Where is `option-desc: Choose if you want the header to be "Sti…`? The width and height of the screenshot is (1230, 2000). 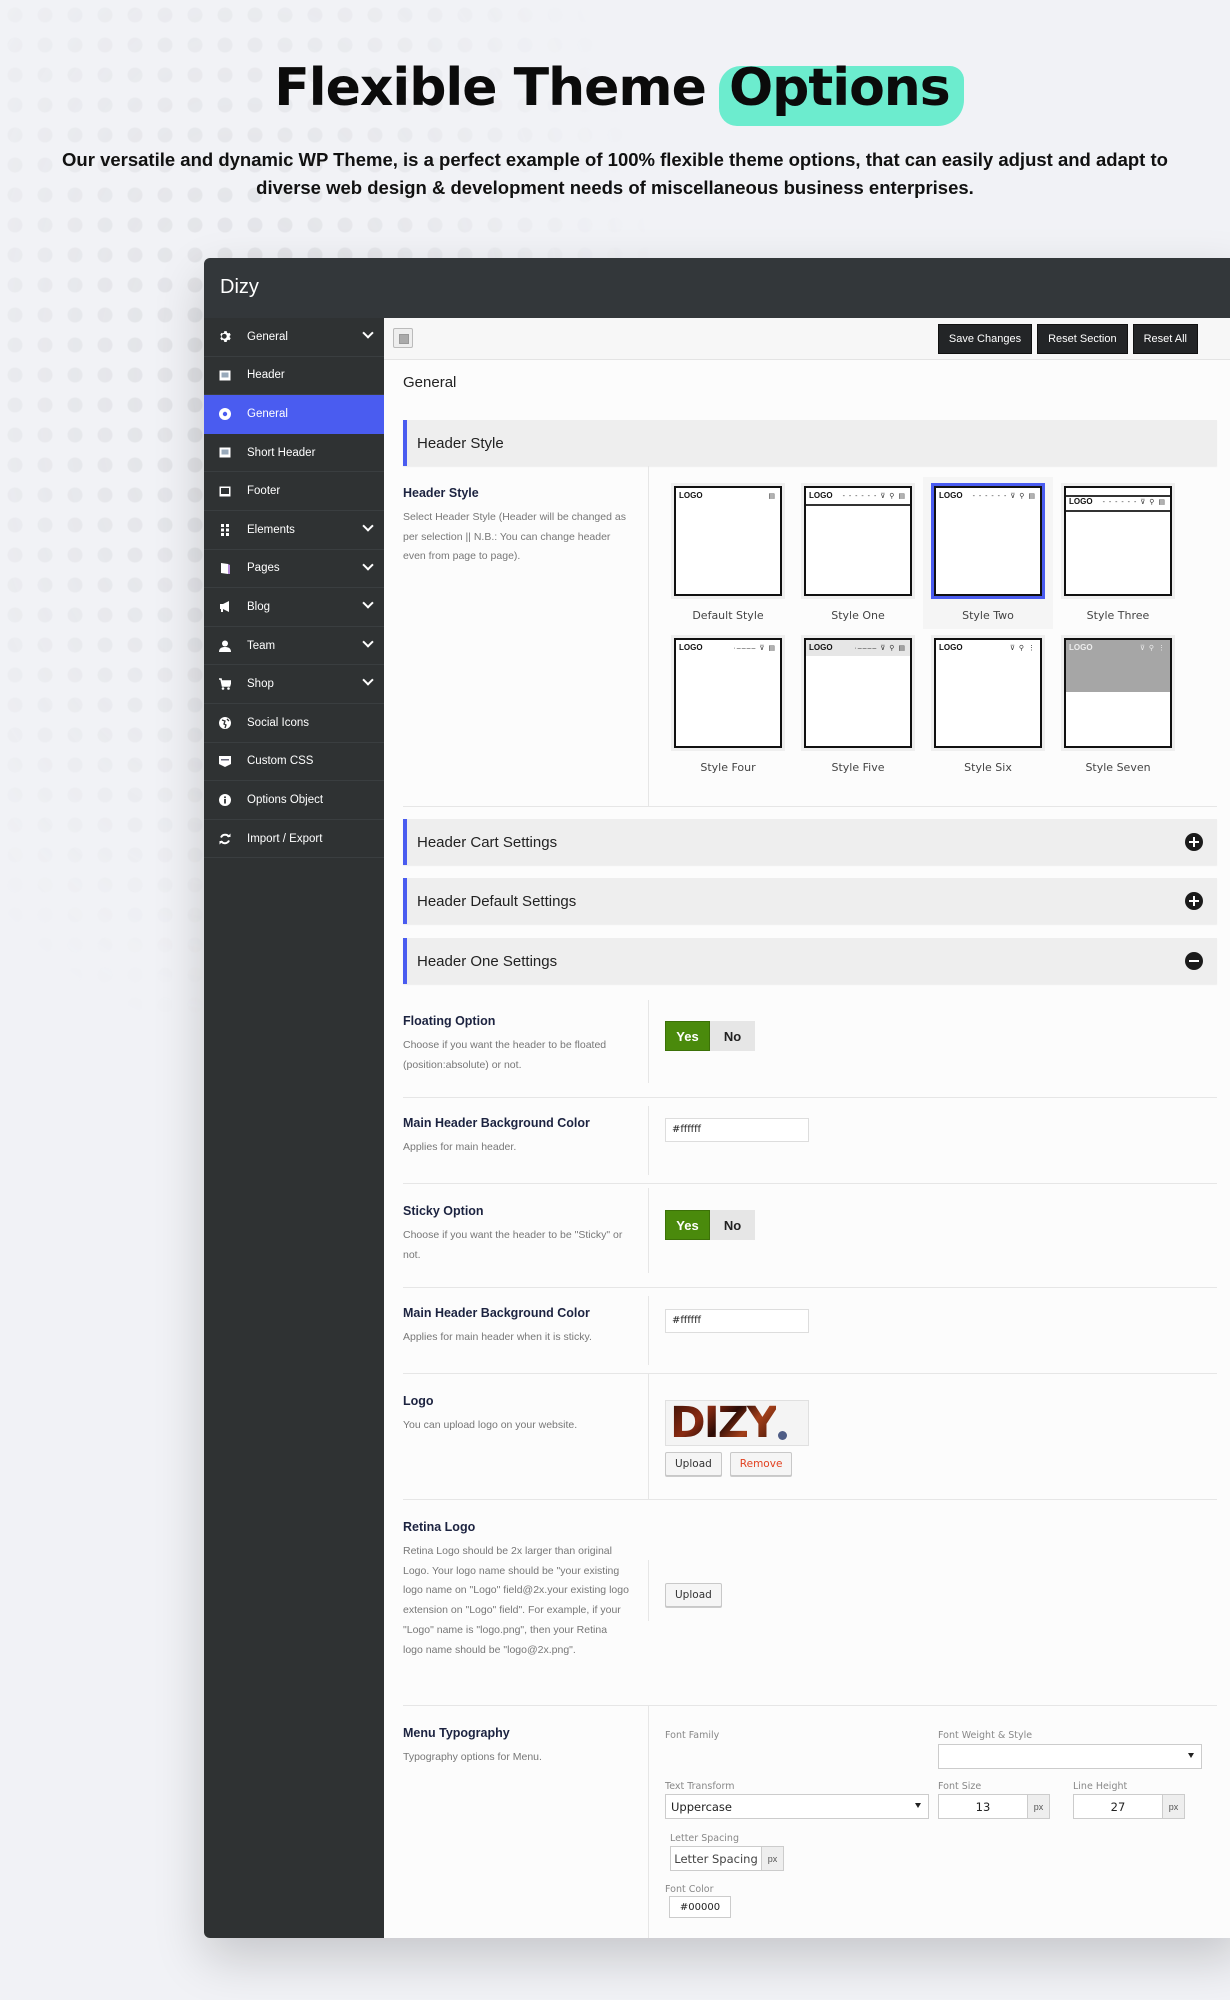 option-desc: Choose if you want the header to be "Sti… is located at coordinates (513, 1245).